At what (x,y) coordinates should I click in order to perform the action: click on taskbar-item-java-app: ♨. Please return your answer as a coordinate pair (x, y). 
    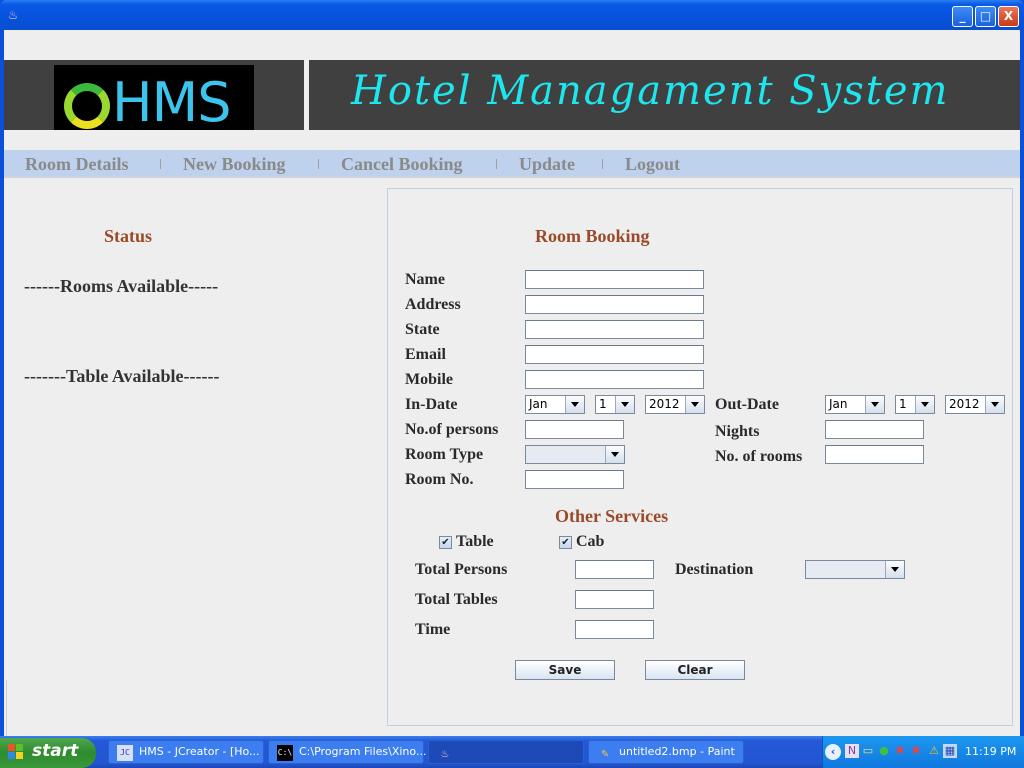
    Looking at the image, I should click on (506, 752).